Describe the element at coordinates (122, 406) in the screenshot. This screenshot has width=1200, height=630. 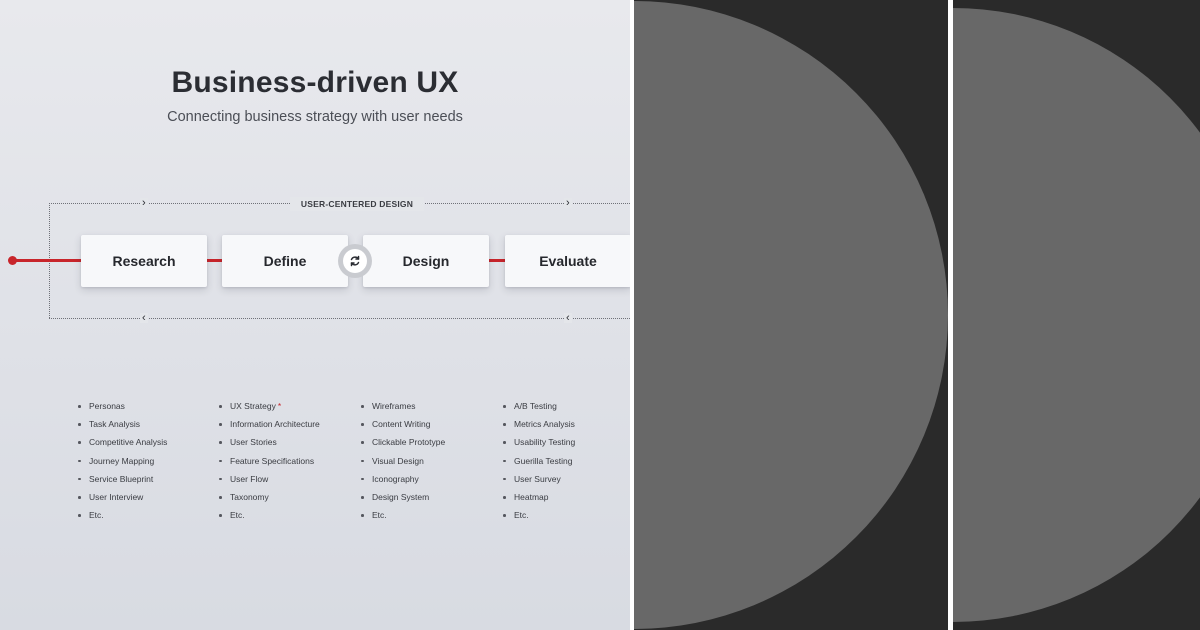
I see `list-item: Personas` at that location.